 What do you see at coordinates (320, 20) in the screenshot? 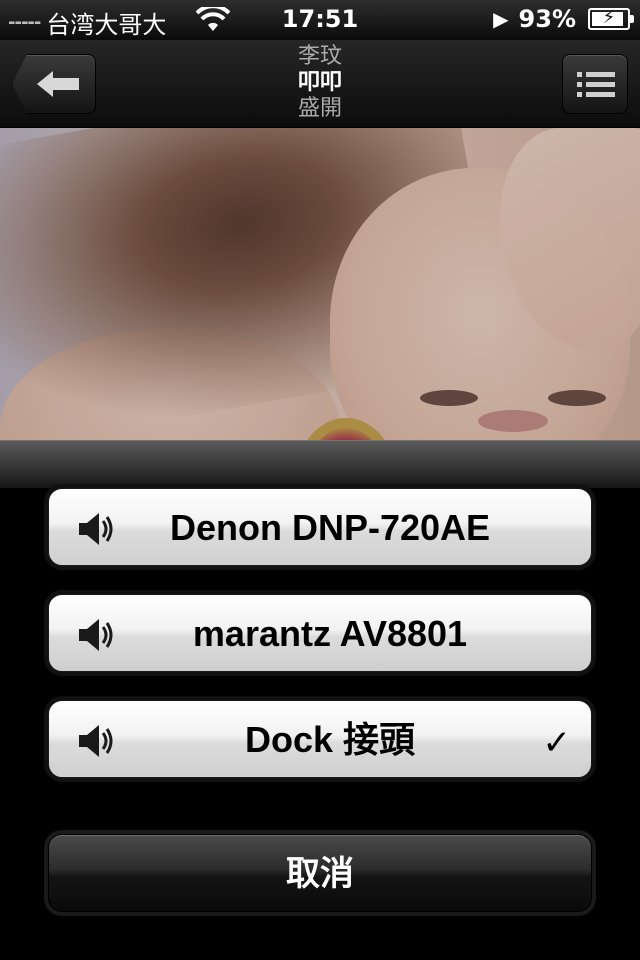
I see `status-bar: ----- 台湾大哥大 17:51 ▶ 93% ⚡` at bounding box center [320, 20].